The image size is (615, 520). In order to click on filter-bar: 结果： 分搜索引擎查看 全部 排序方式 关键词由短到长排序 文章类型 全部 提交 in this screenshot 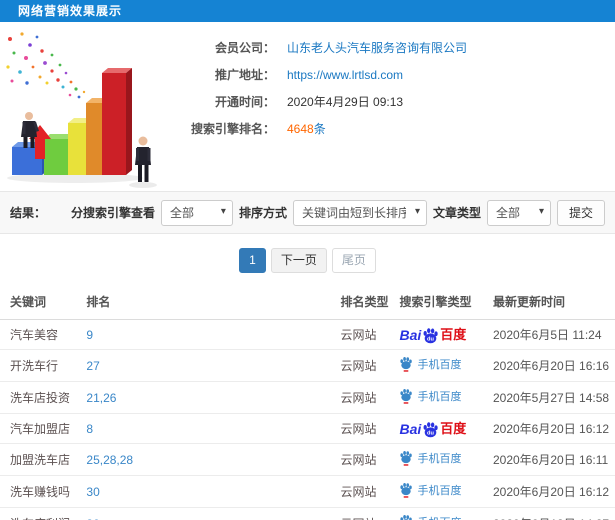, I will do `click(307, 212)`.